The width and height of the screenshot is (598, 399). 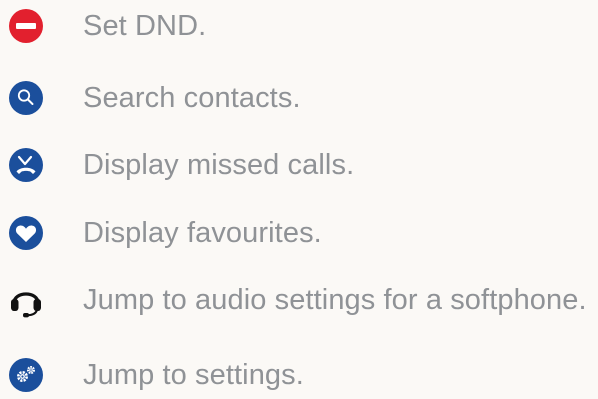 I want to click on legend-label-audio-settings: Jump to audio settings for a softphone., so click(x=335, y=300).